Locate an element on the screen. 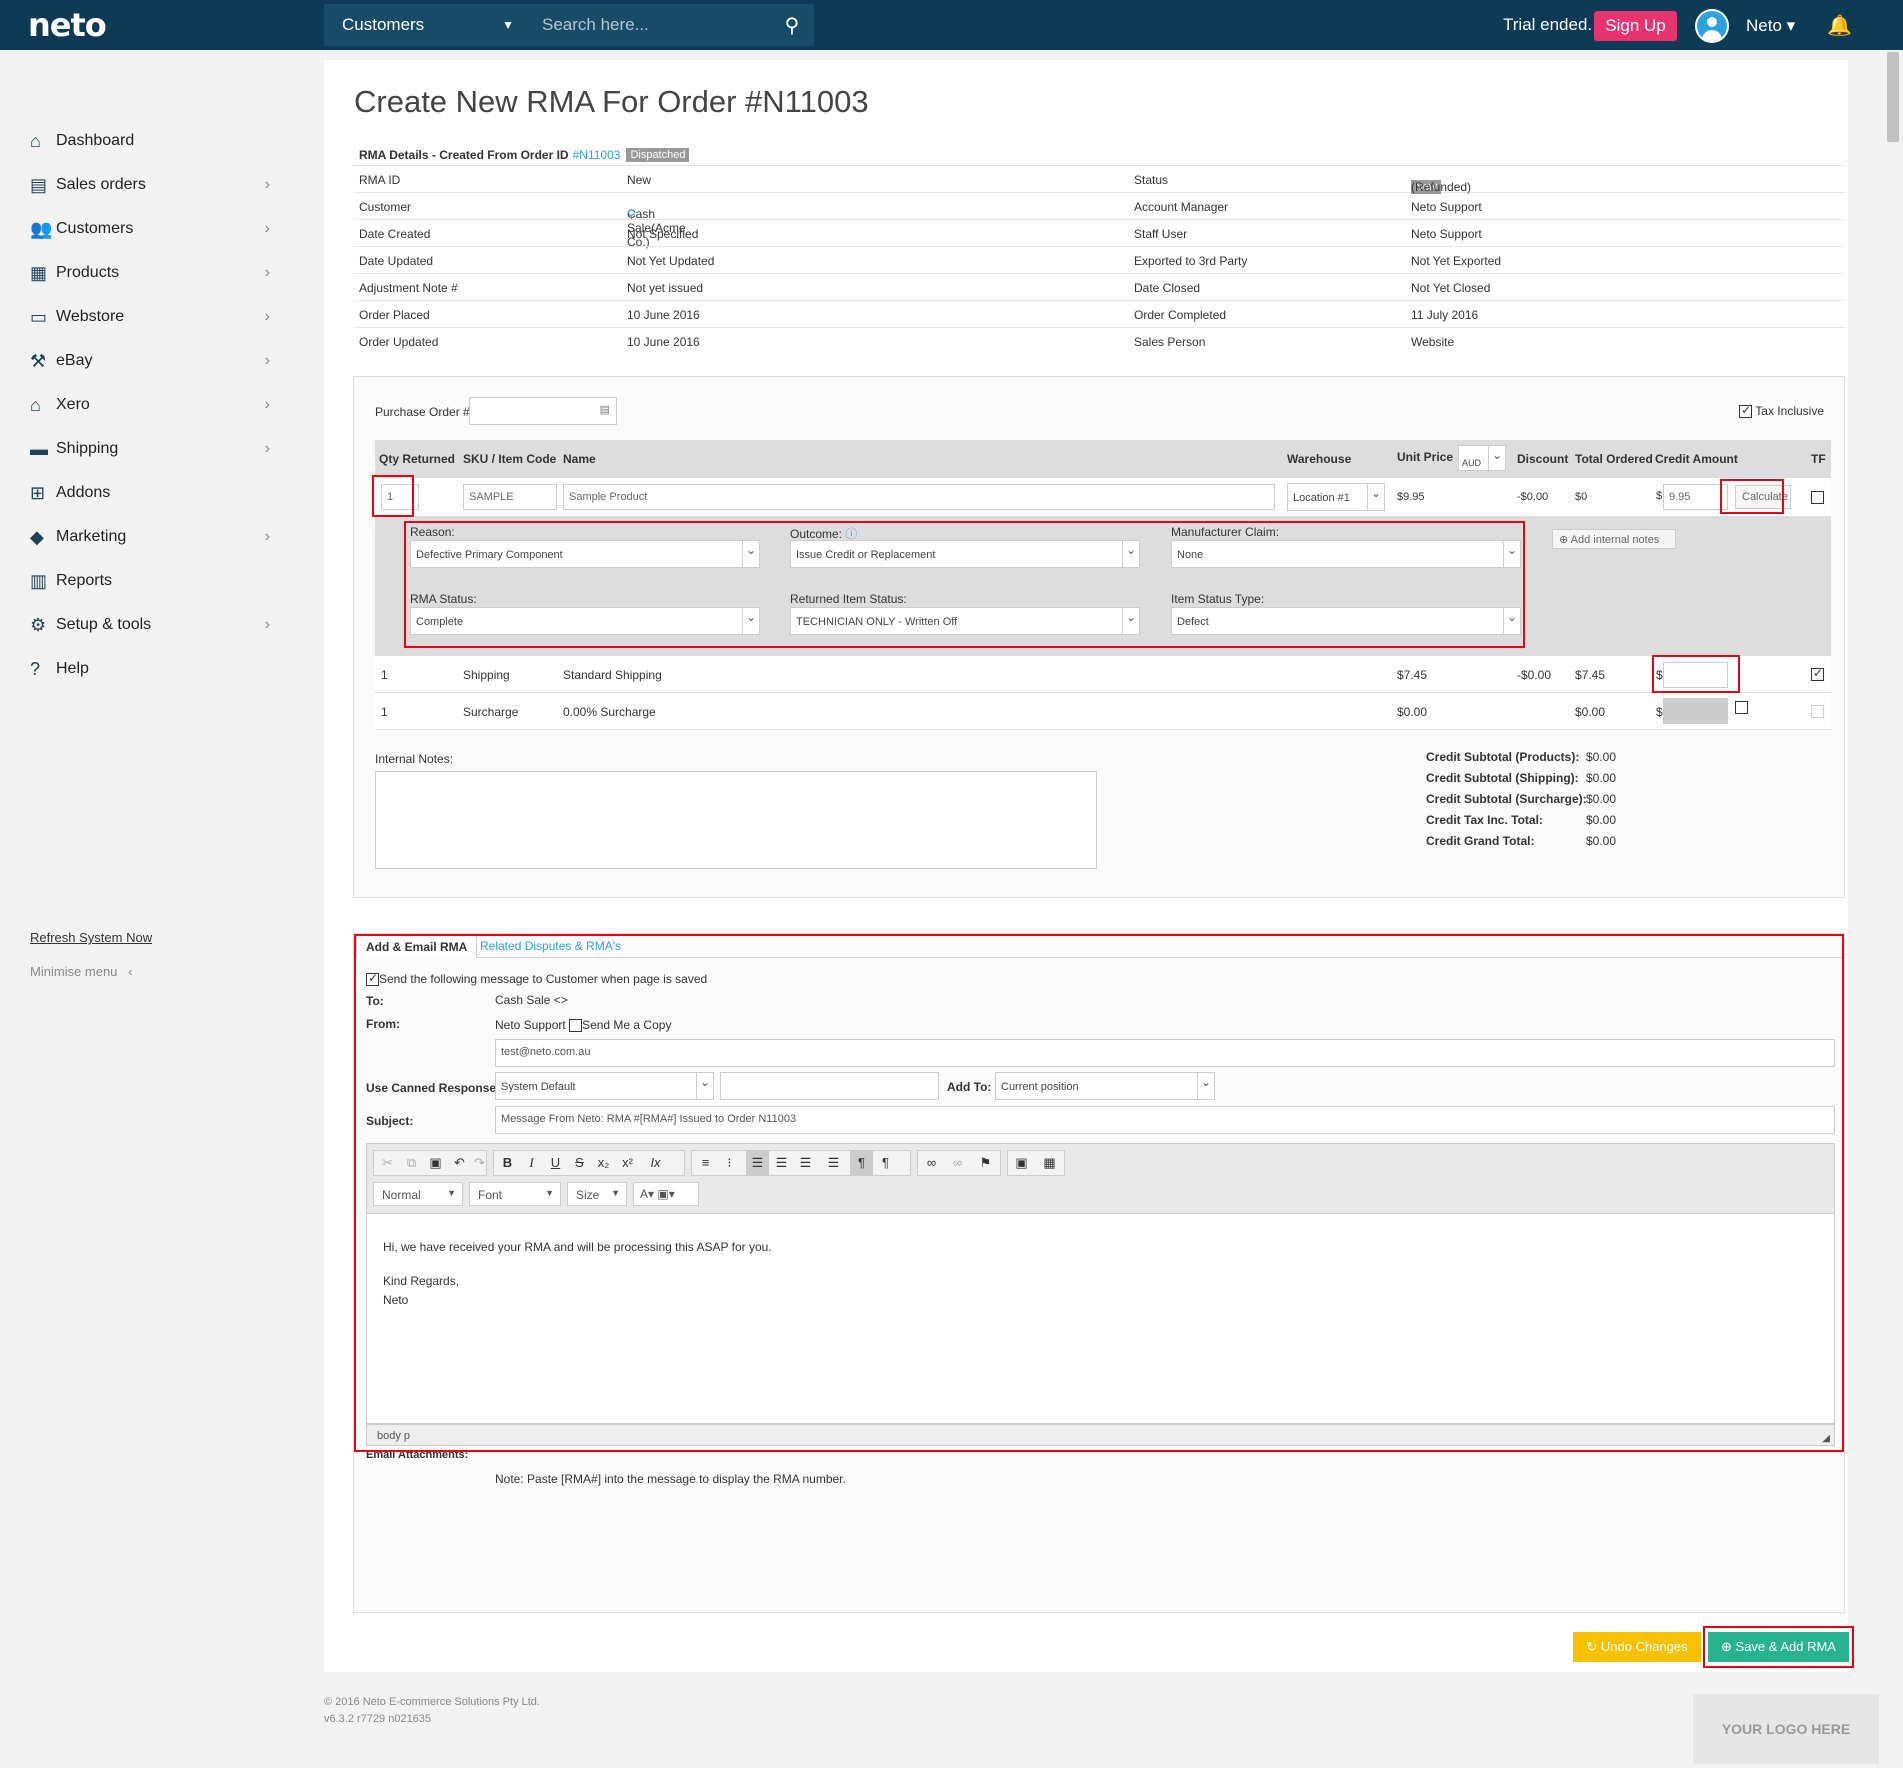 The width and height of the screenshot is (1903, 1768). sidebar-item-products: ▦ Products › is located at coordinates (150, 273).